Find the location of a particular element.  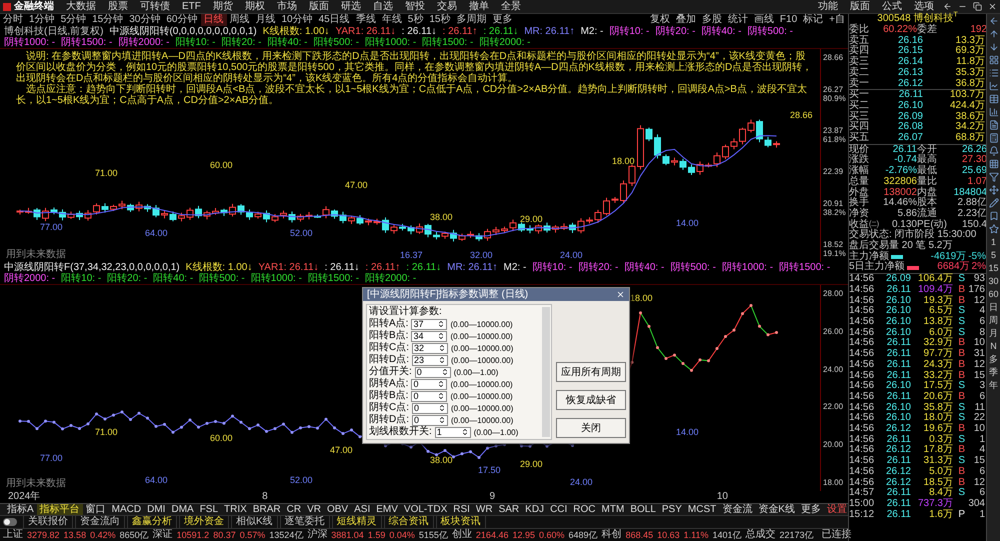

menu-item: 期货 is located at coordinates (222, 6).